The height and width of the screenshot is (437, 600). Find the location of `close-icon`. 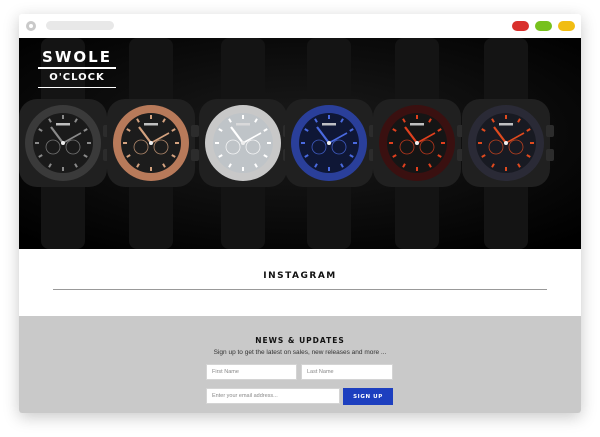

close-icon is located at coordinates (520, 26).